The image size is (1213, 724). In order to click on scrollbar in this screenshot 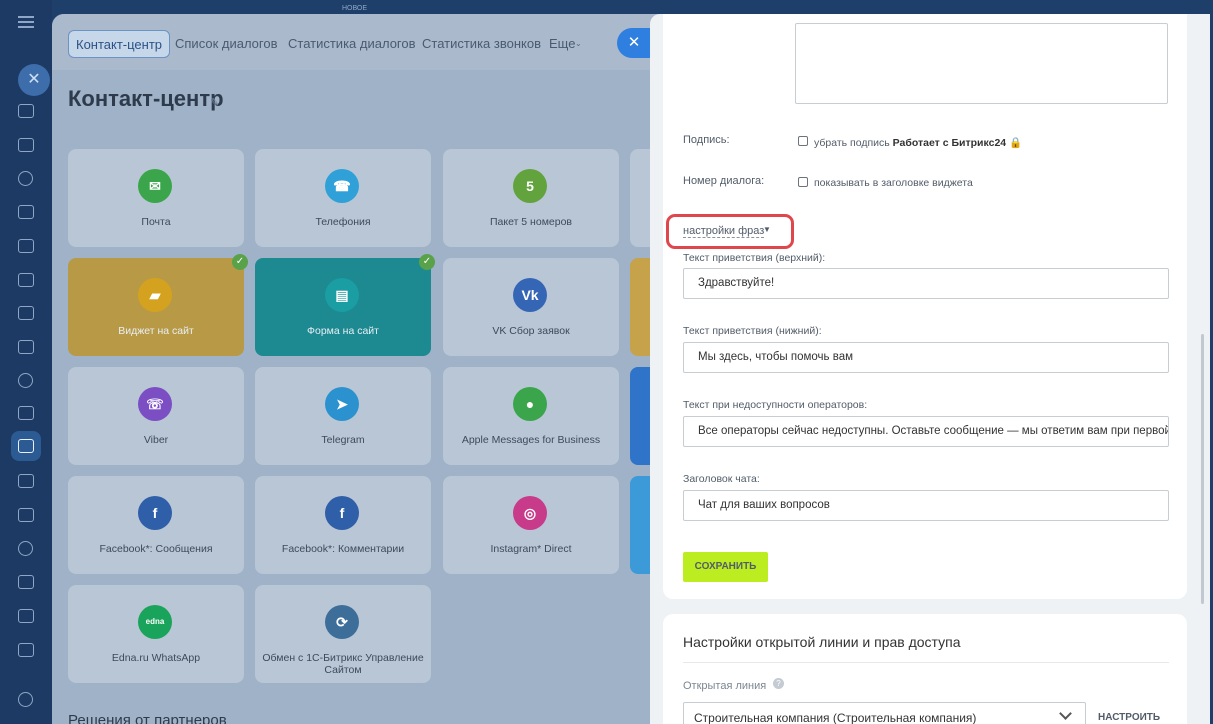, I will do `click(1202, 469)`.